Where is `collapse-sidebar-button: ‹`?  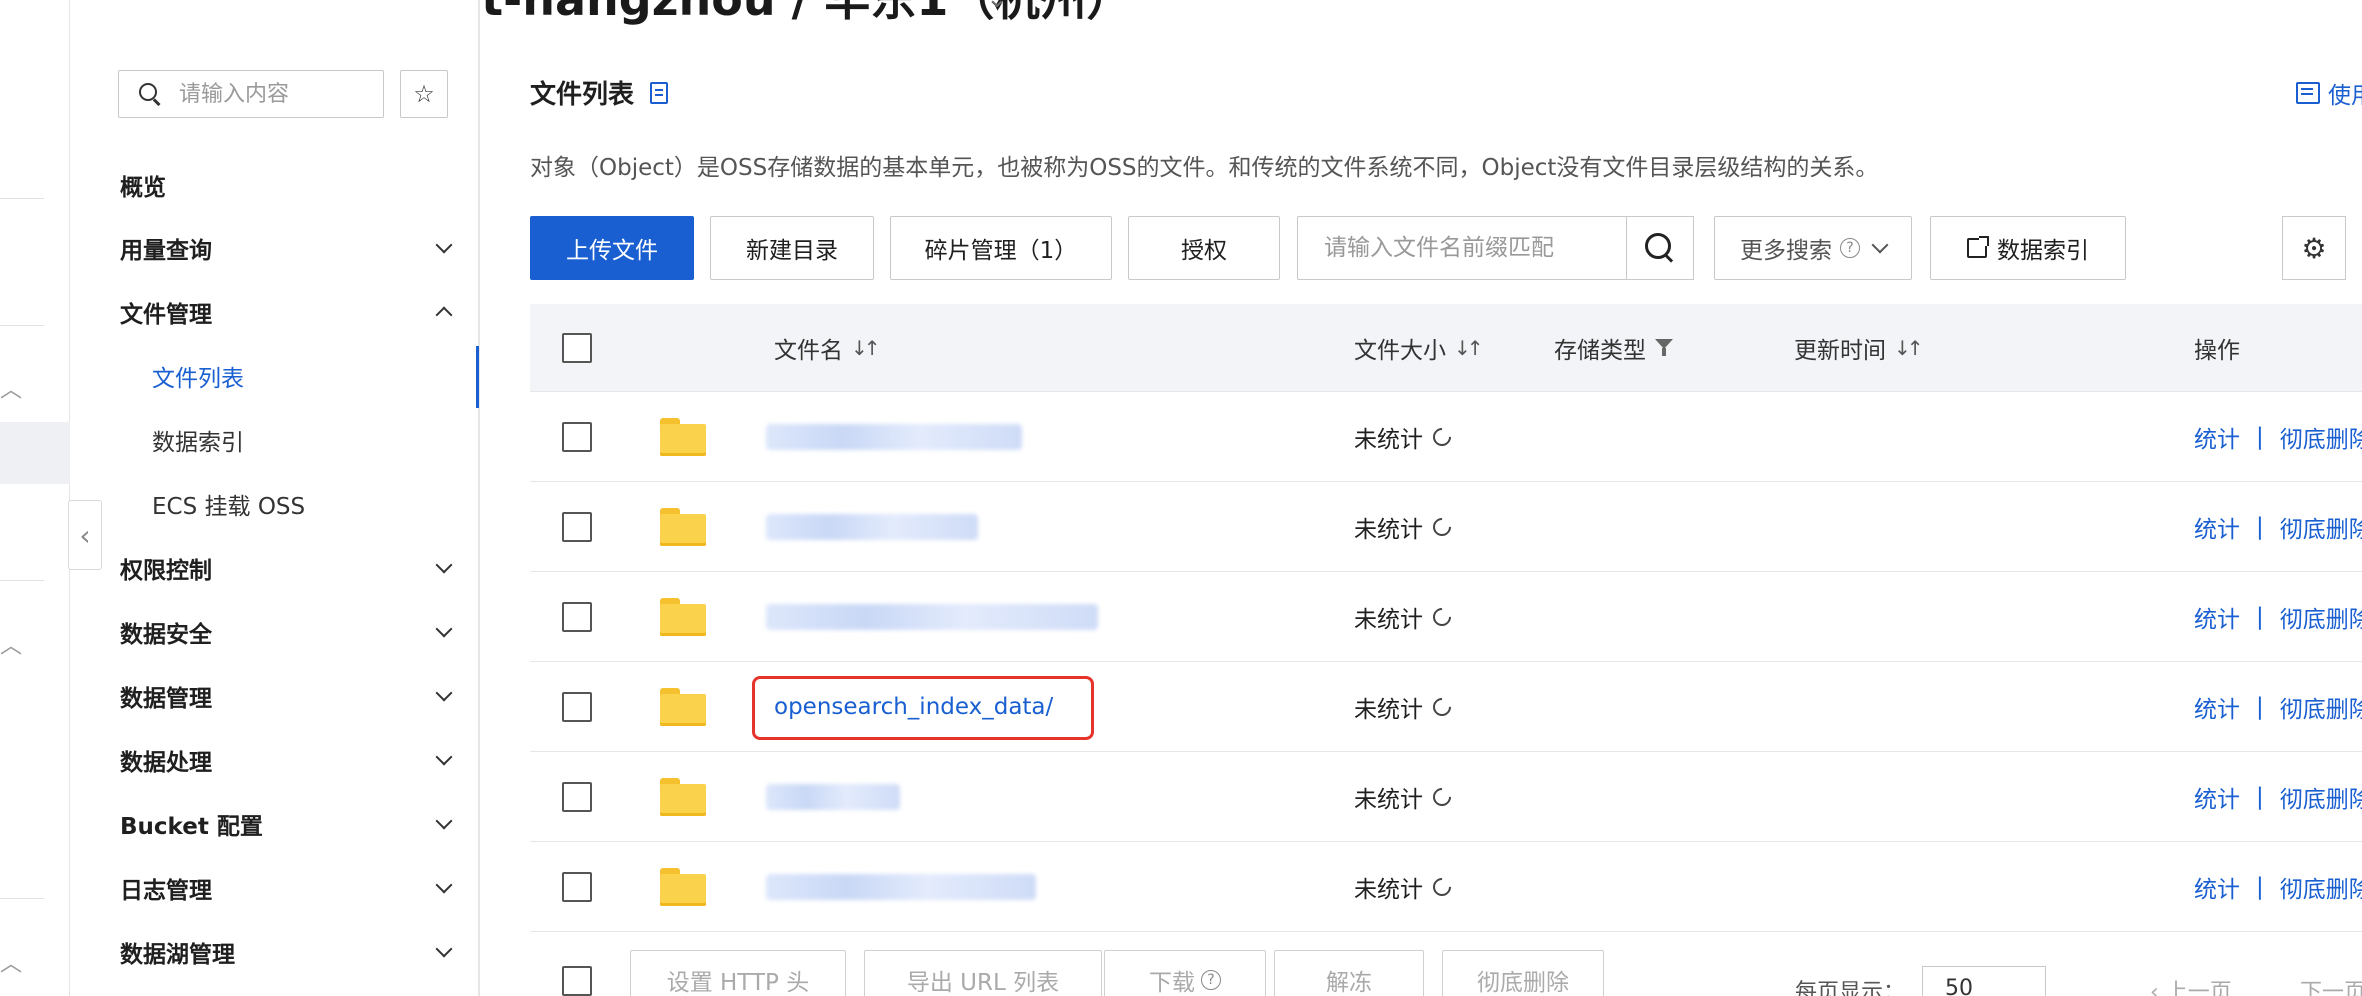 collapse-sidebar-button: ‹ is located at coordinates (85, 535).